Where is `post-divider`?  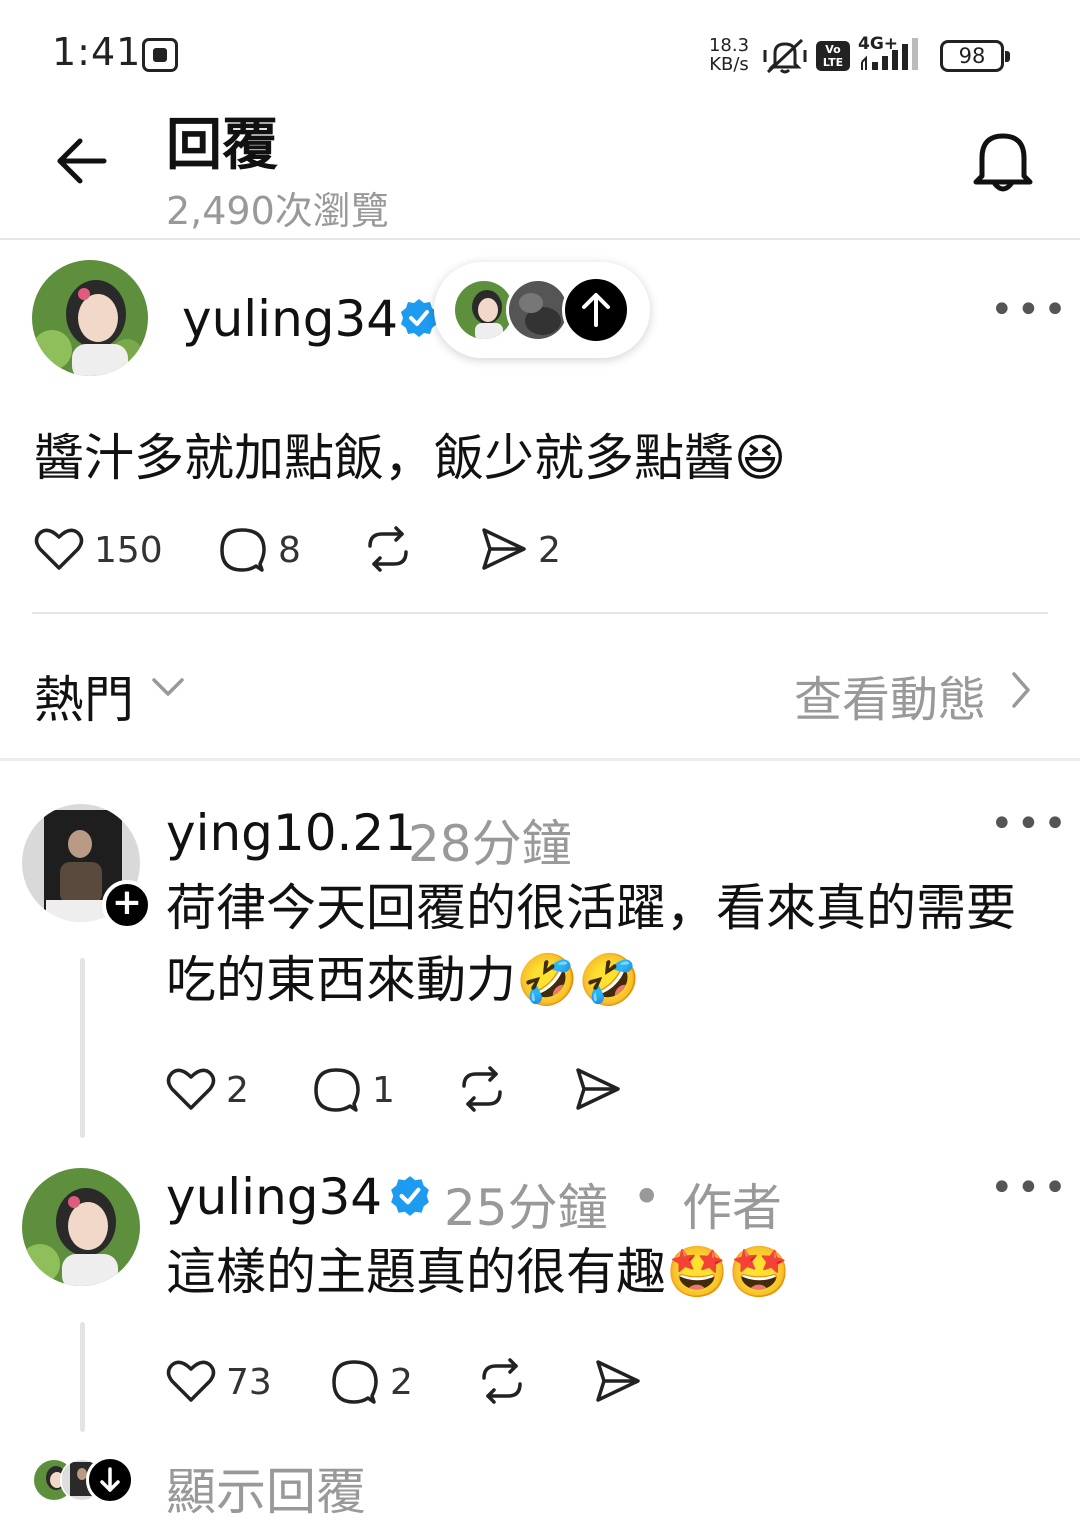 post-divider is located at coordinates (540, 613).